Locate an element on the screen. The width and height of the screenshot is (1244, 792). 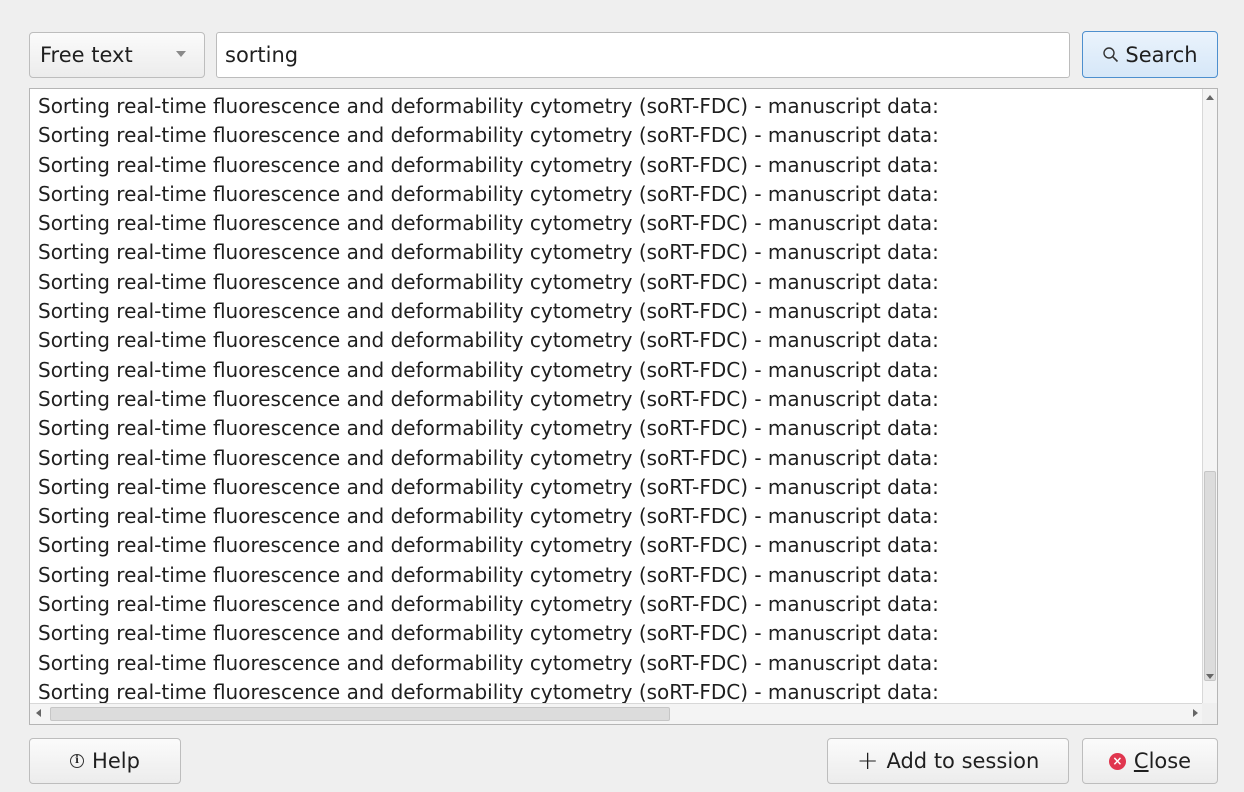
help-button: i Help is located at coordinates (105, 761).